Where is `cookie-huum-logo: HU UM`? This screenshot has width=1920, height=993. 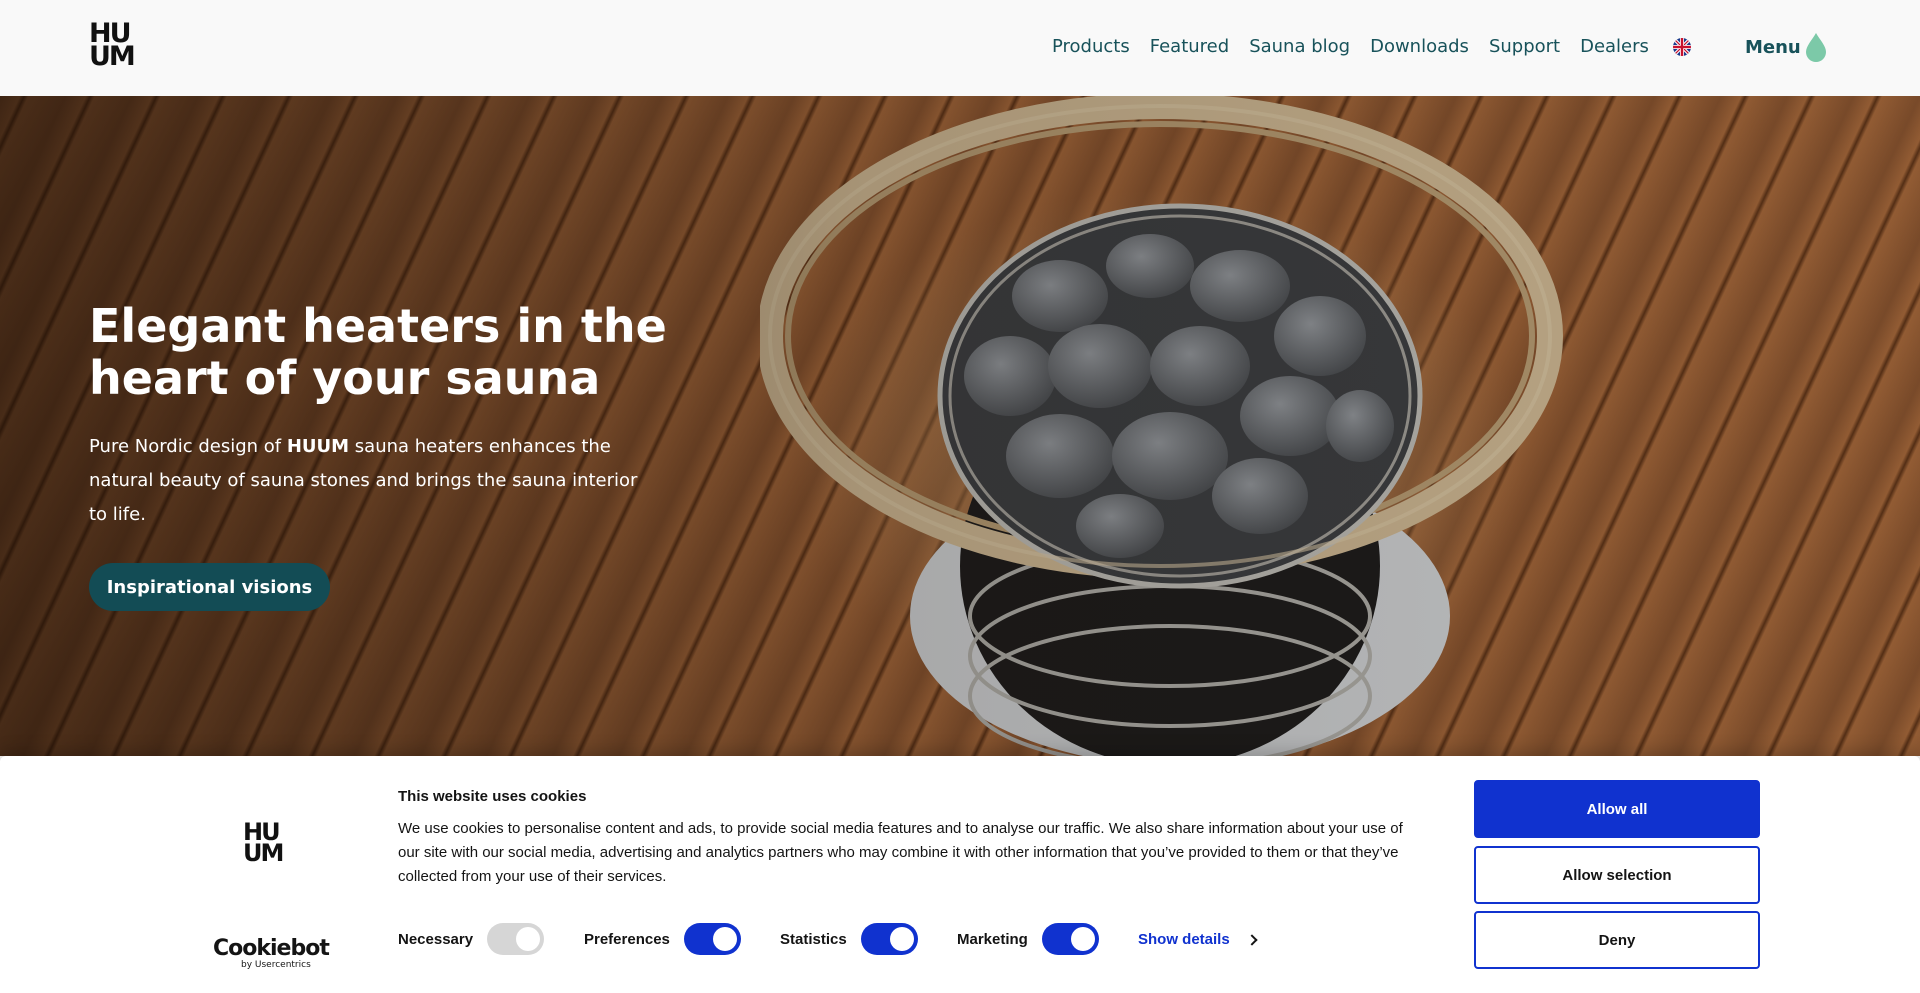
cookie-huum-logo: HU UM is located at coordinates (266, 844).